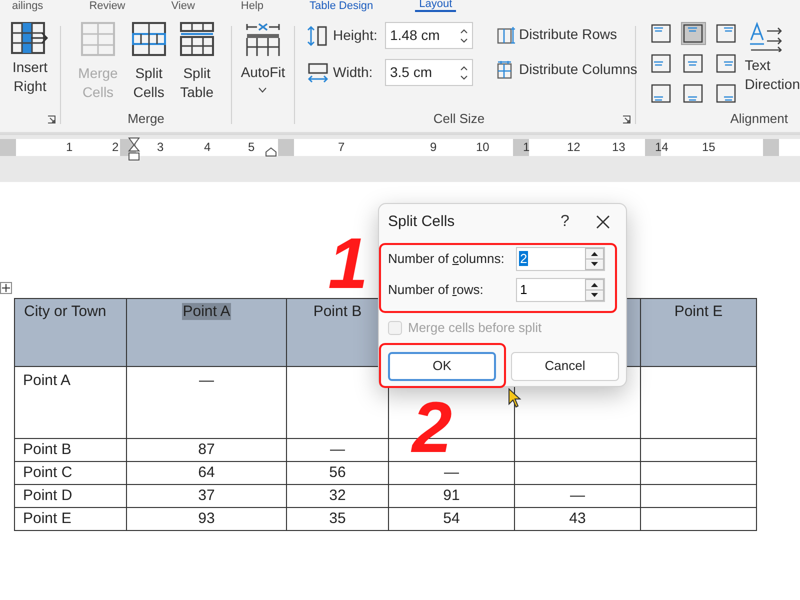 Image resolution: width=800 pixels, height=600 pixels. What do you see at coordinates (197, 65) in the screenshot?
I see `split-table-button: Split Table` at bounding box center [197, 65].